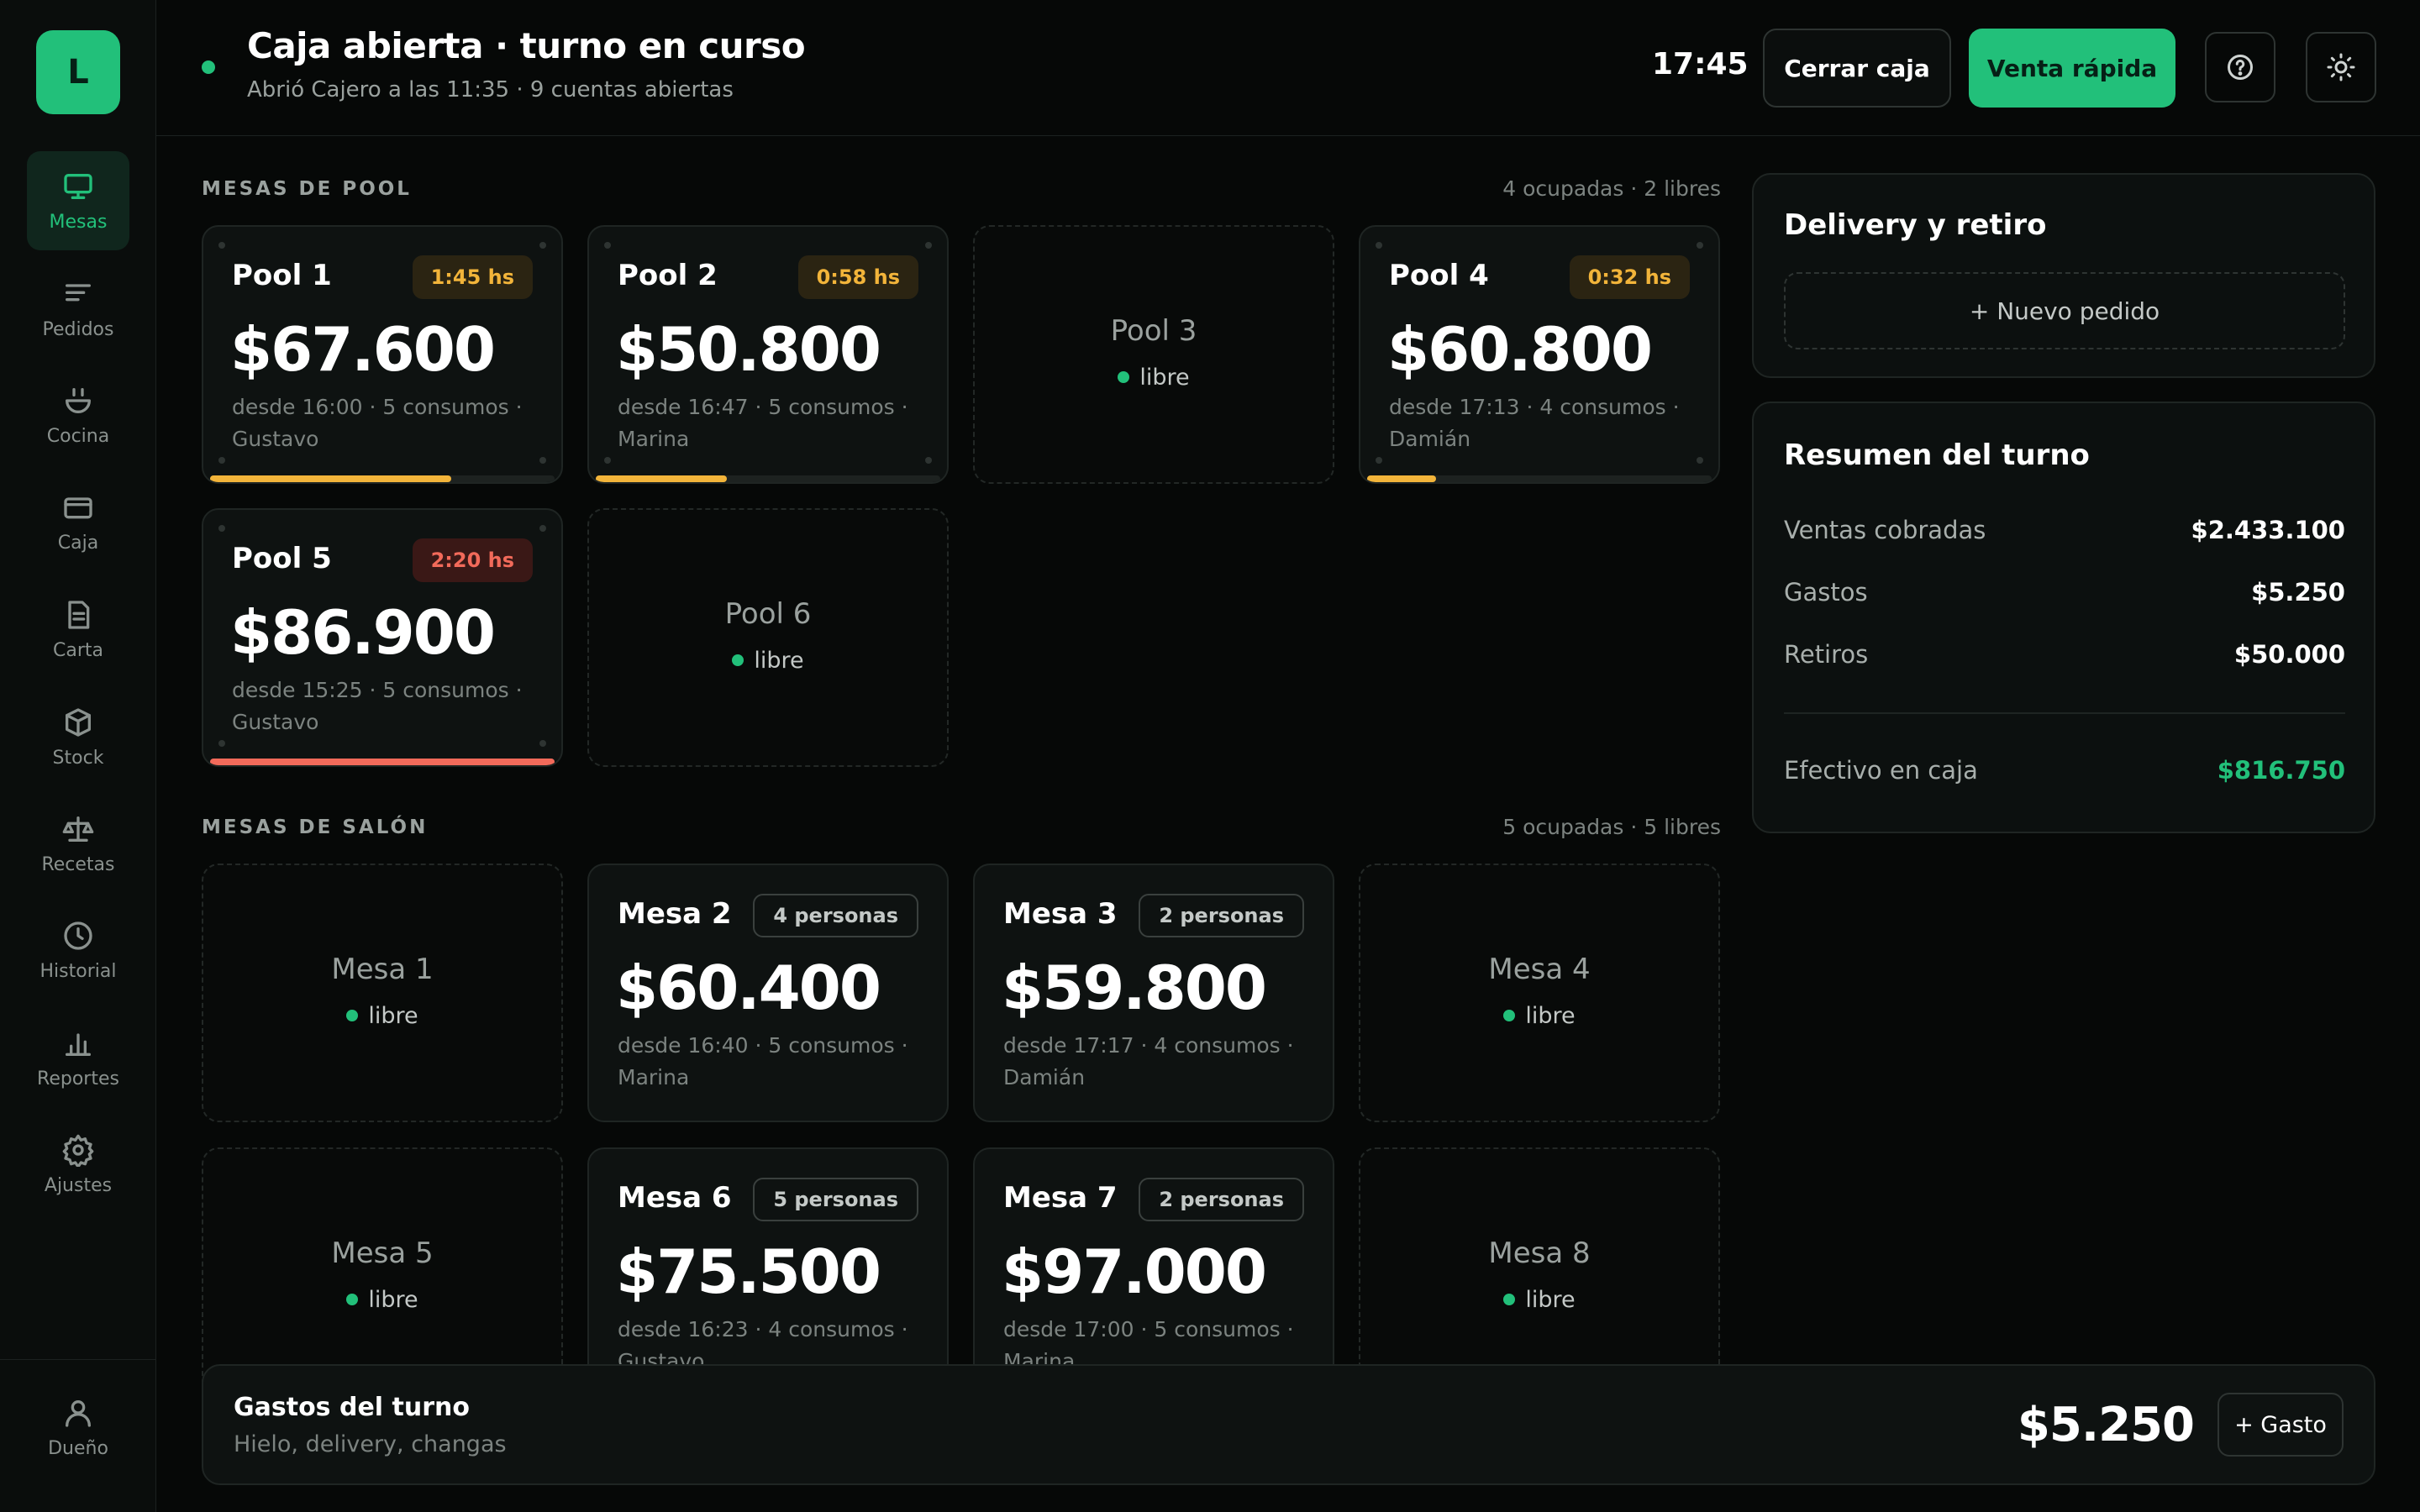 This screenshot has height=1512, width=2420. I want to click on summary-divider, so click(2064, 713).